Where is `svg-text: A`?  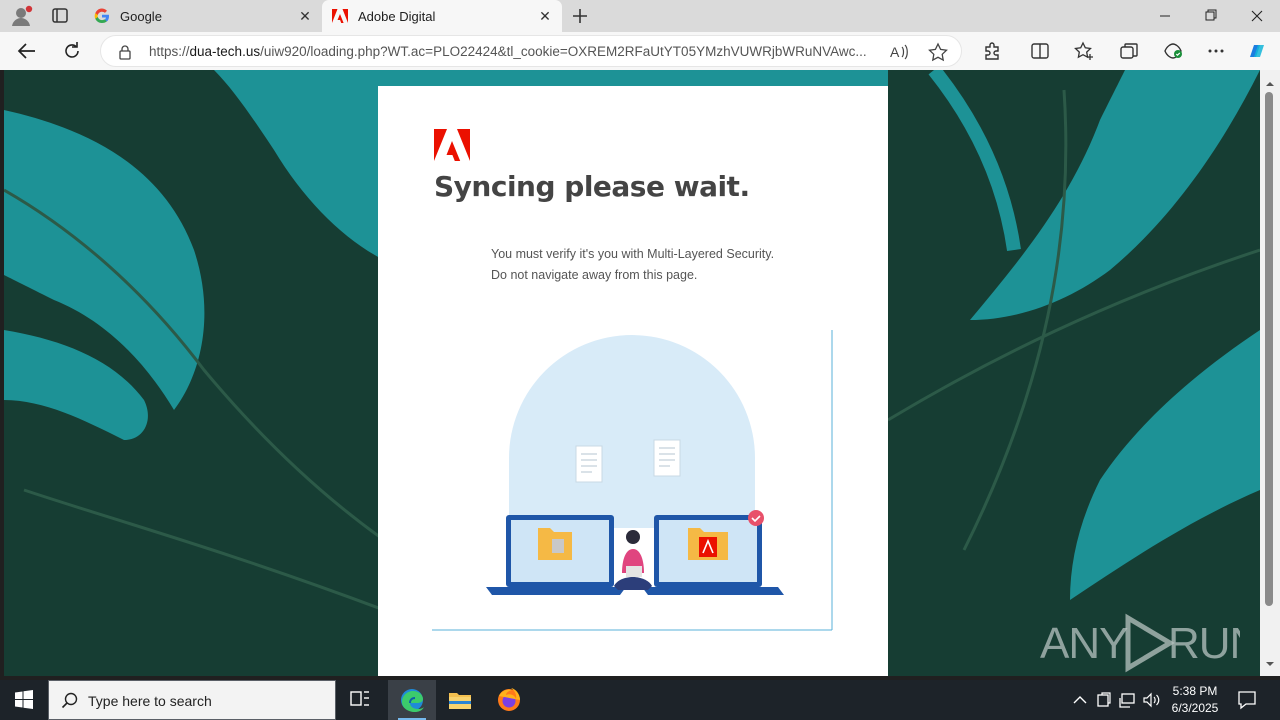 svg-text: A is located at coordinates (895, 52).